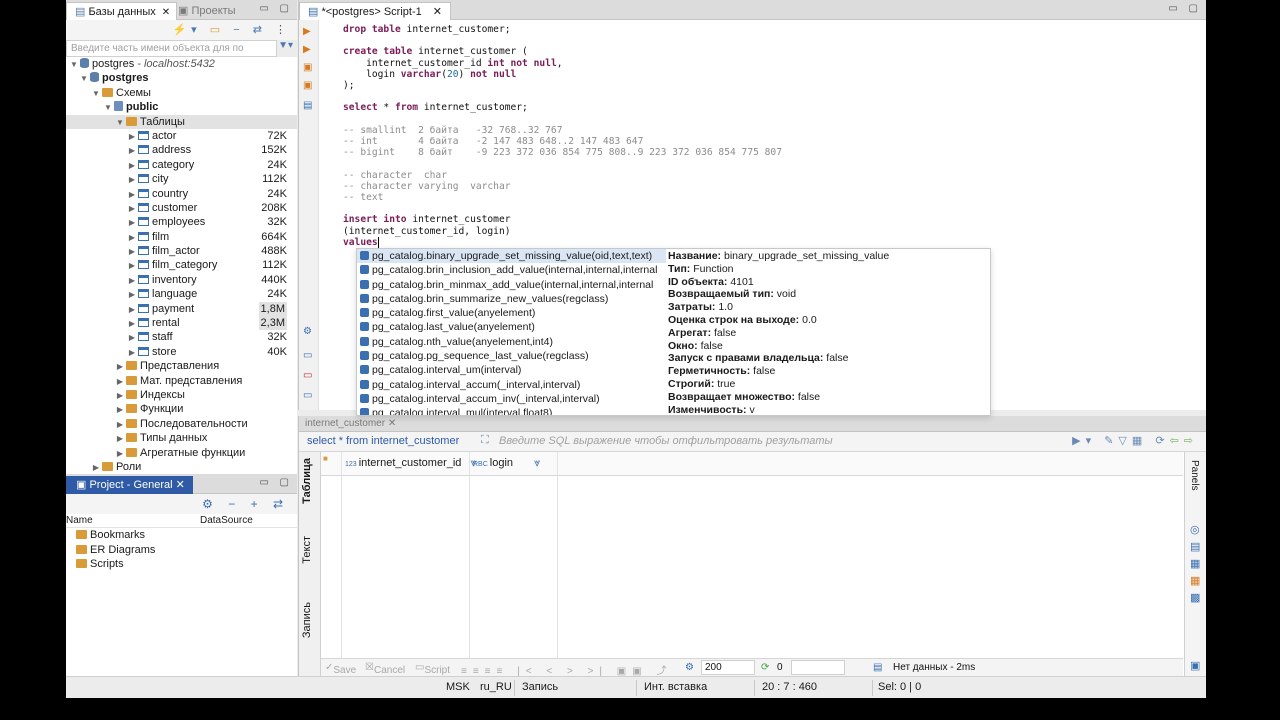  What do you see at coordinates (122, 11) in the screenshot?
I see `tab-databases: ▤ Базы данных ✕` at bounding box center [122, 11].